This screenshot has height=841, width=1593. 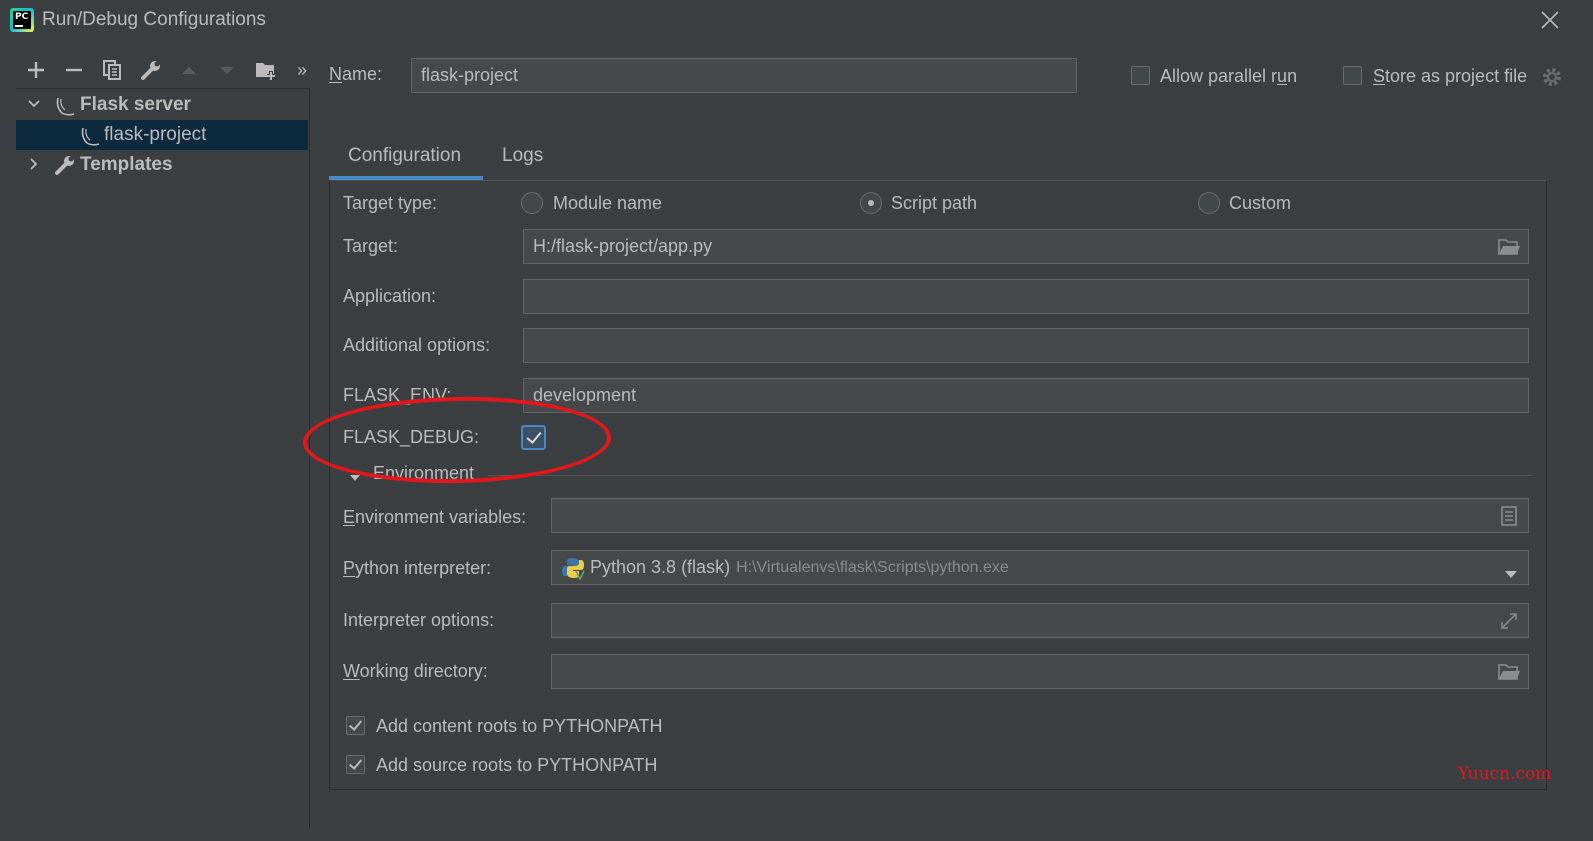 I want to click on name-input, so click(x=744, y=75).